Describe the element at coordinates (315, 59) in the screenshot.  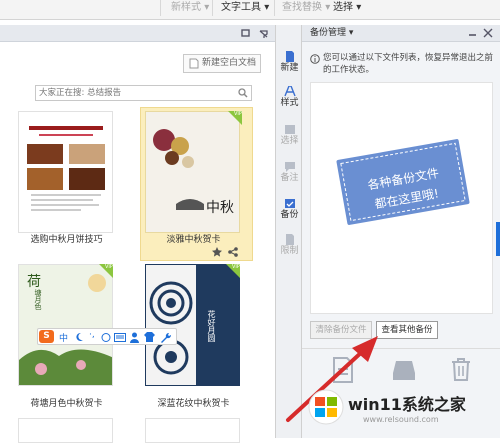
I see `info-icon` at that location.